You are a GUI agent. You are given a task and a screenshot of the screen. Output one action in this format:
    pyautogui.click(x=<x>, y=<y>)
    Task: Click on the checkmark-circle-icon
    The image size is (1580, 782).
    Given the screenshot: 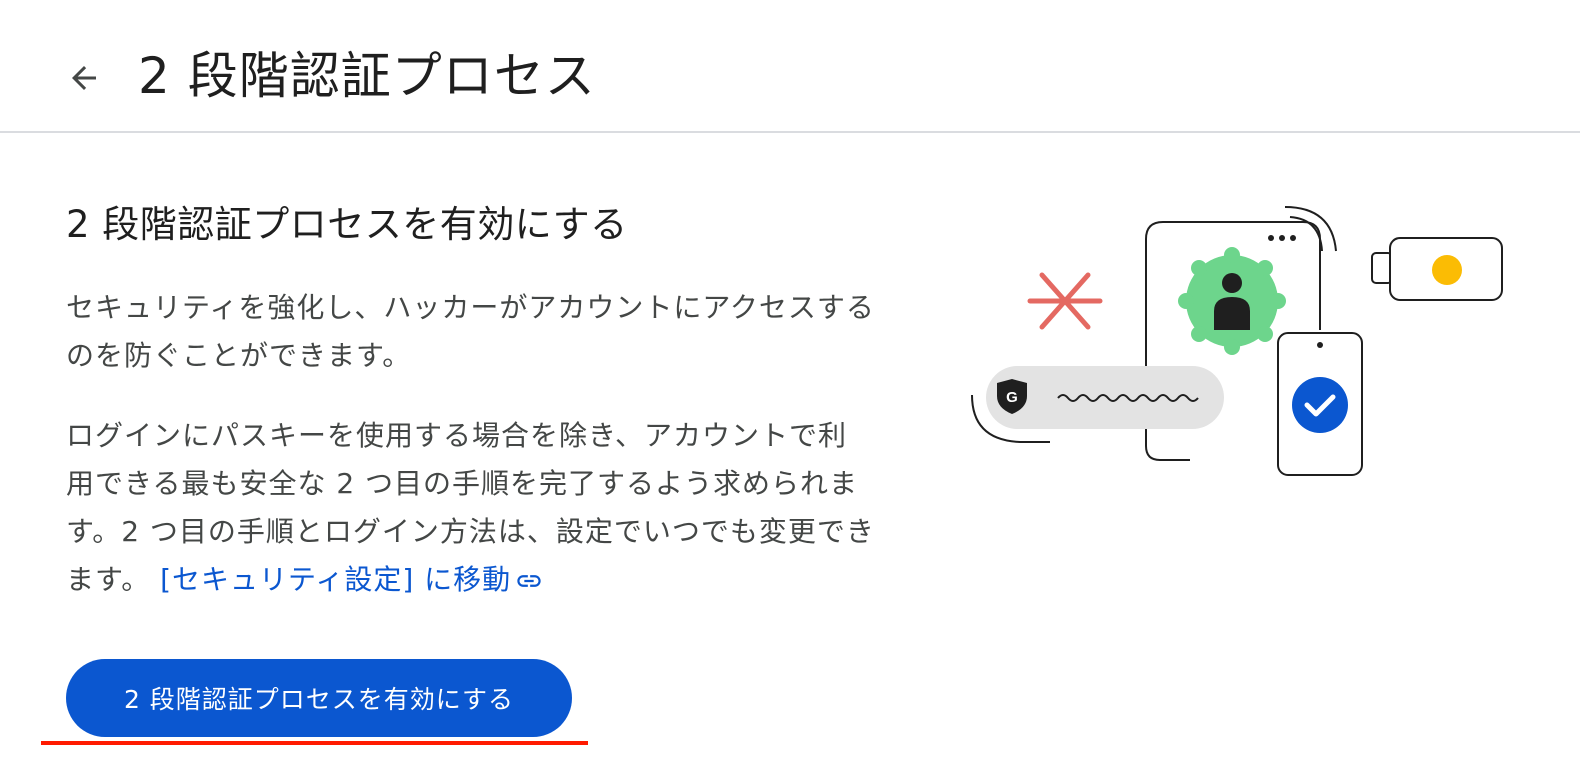 What is the action you would take?
    pyautogui.click(x=1320, y=405)
    